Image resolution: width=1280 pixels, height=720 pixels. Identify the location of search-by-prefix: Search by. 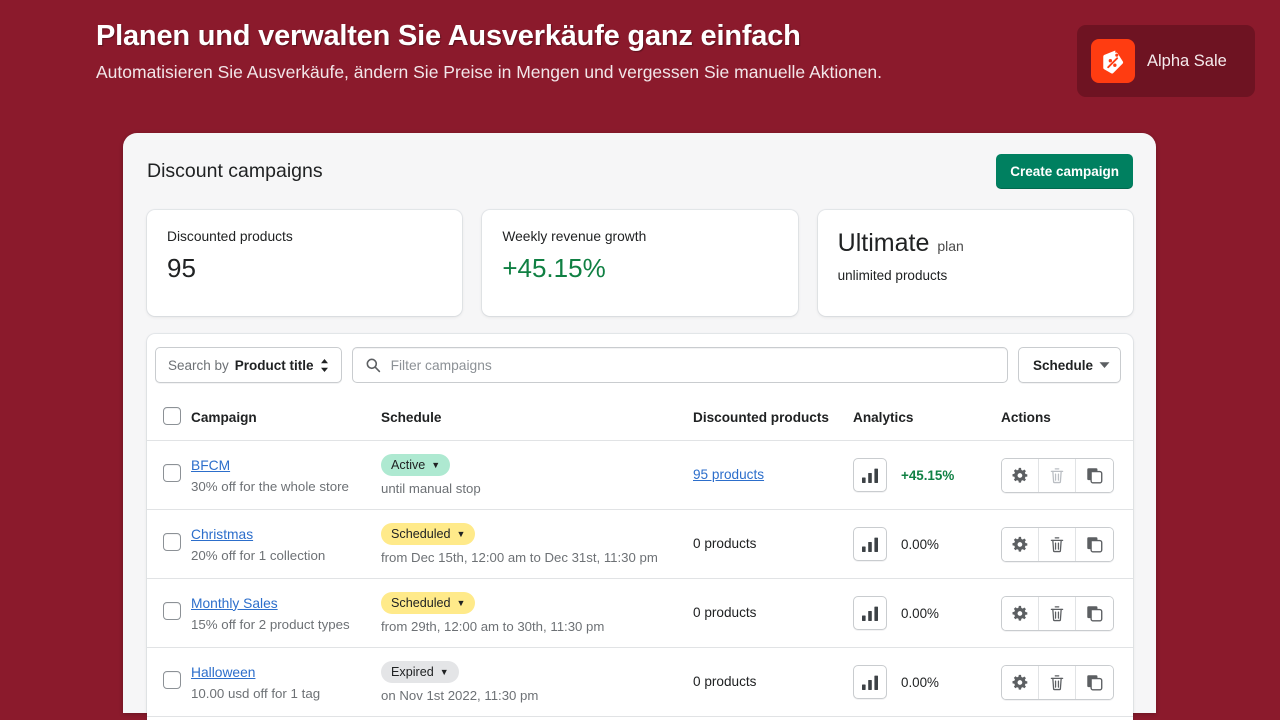
(198, 365).